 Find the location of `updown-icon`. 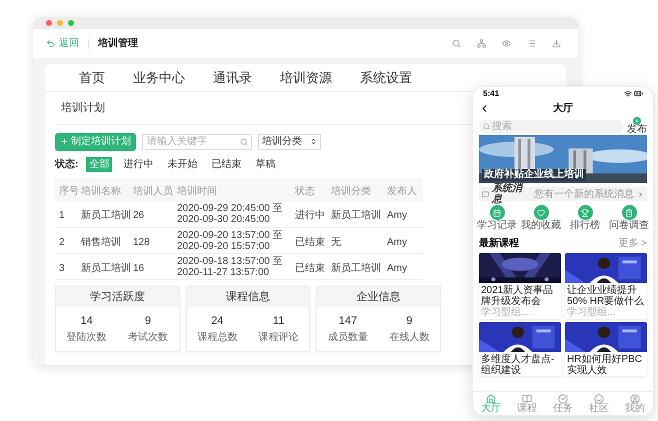

updown-icon is located at coordinates (313, 141).